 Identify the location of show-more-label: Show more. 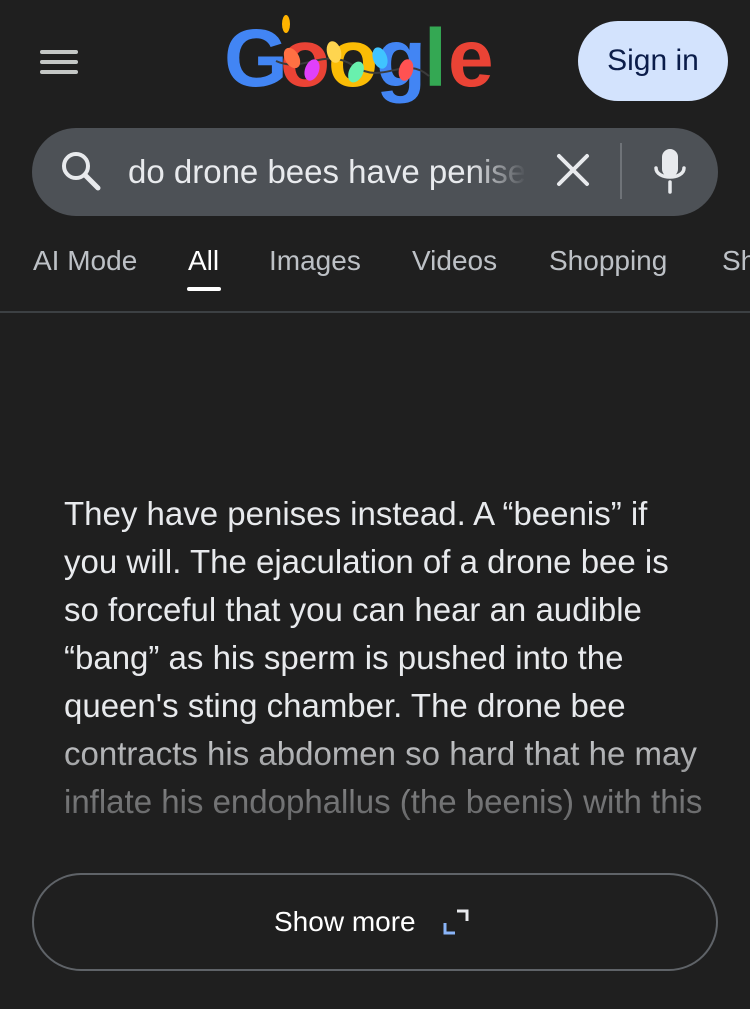
(345, 922).